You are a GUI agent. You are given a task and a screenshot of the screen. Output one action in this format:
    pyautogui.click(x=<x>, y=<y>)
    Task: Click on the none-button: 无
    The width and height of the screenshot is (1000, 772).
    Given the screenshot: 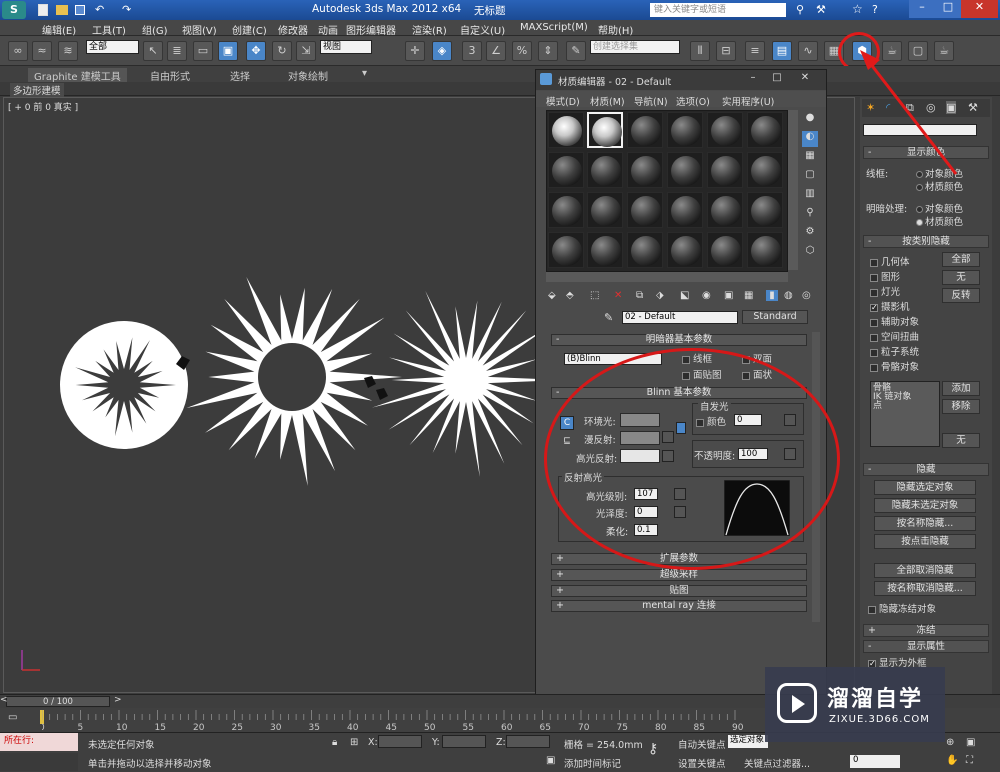 What is the action you would take?
    pyautogui.click(x=961, y=277)
    